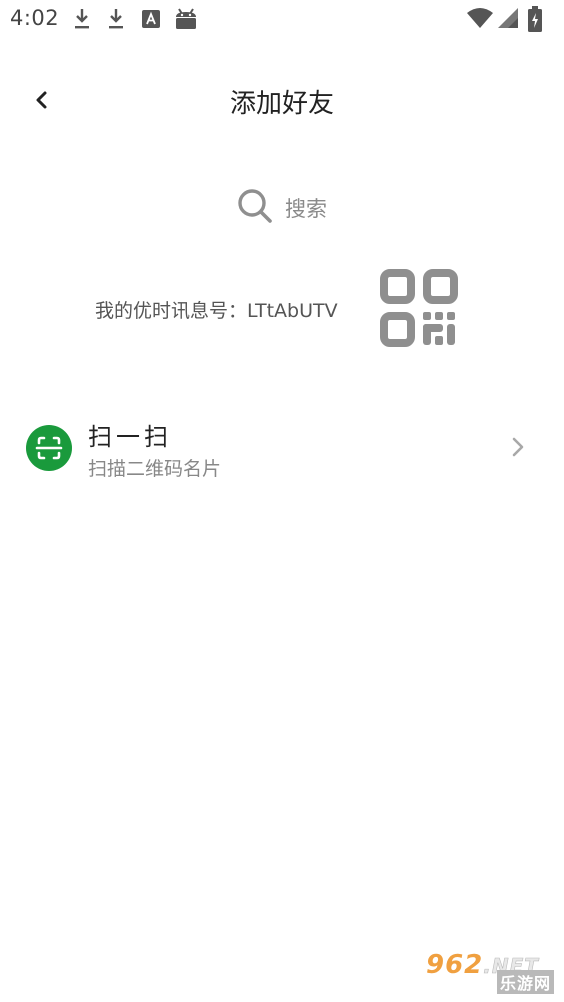 This screenshot has width=564, height=1002. What do you see at coordinates (255, 206) in the screenshot?
I see `search-icon` at bounding box center [255, 206].